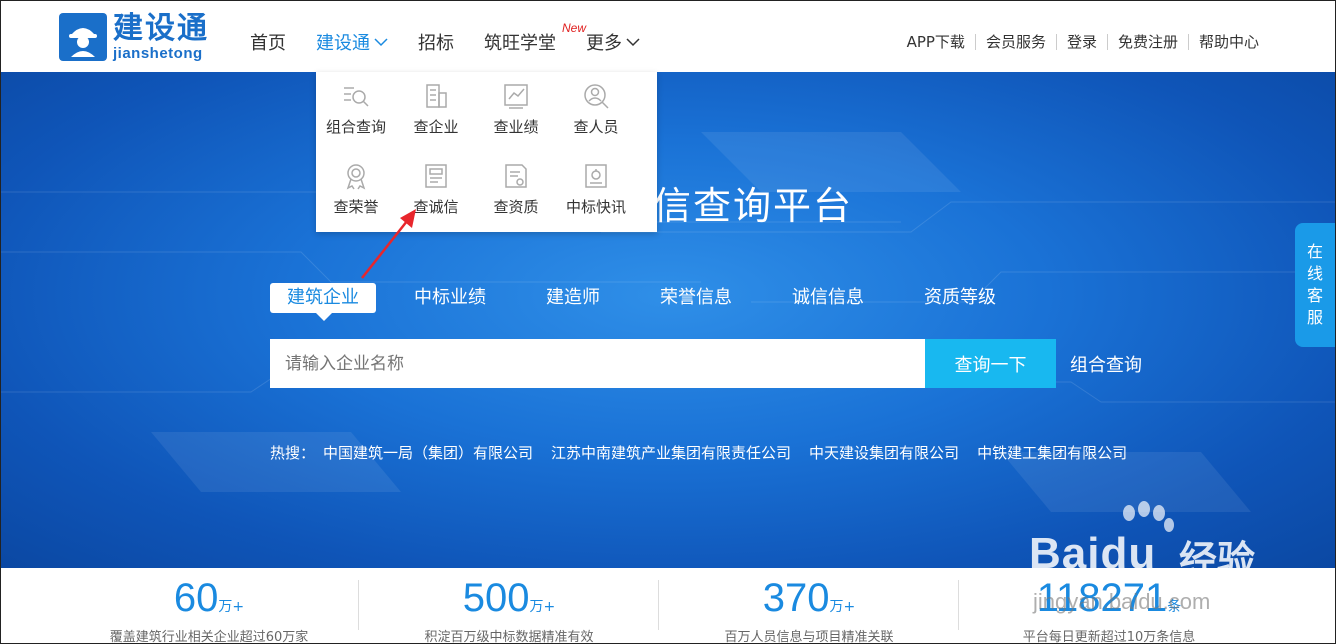  I want to click on nav-bidding: 招标, so click(436, 42).